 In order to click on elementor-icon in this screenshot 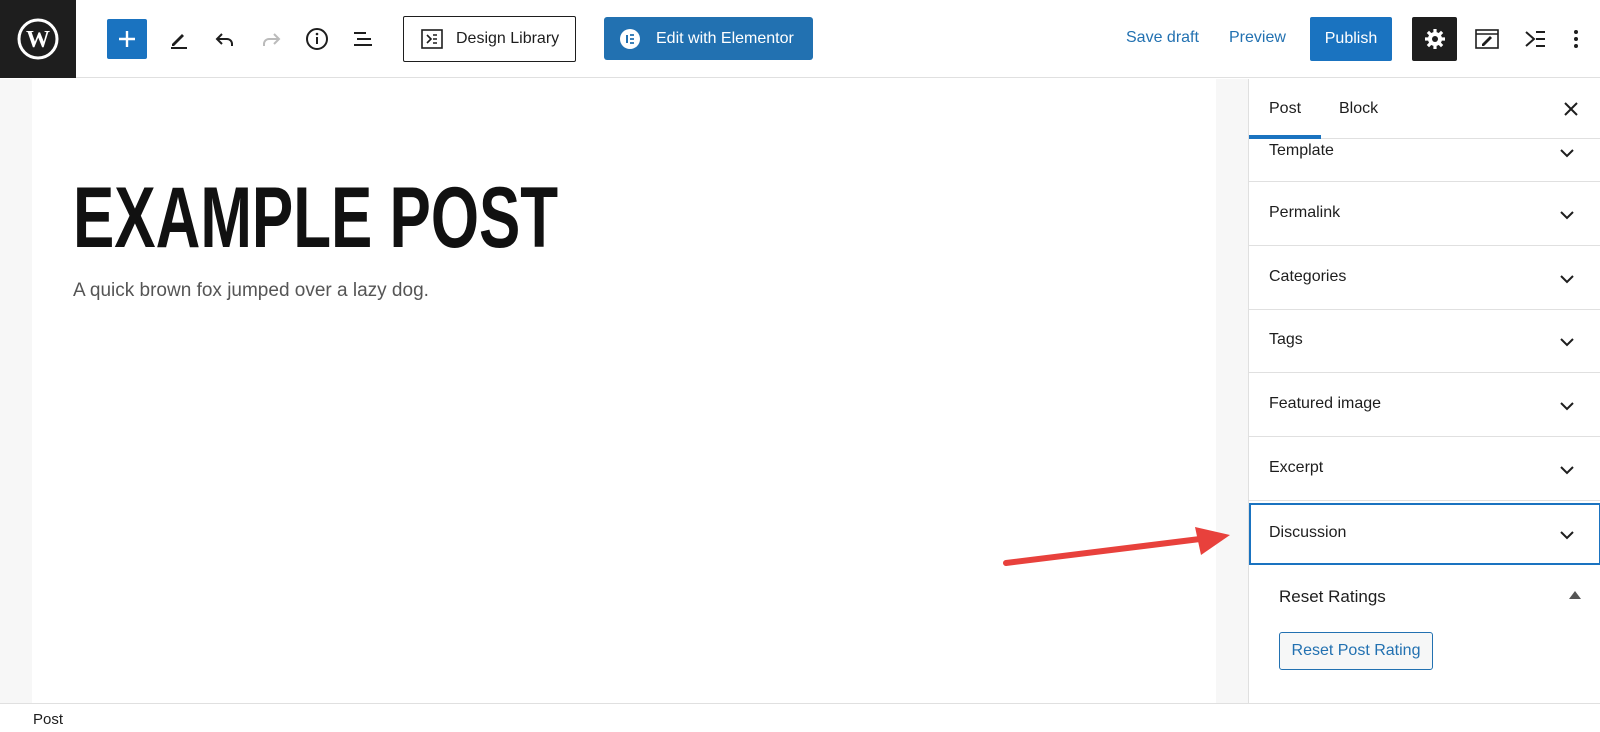, I will do `click(630, 38)`.